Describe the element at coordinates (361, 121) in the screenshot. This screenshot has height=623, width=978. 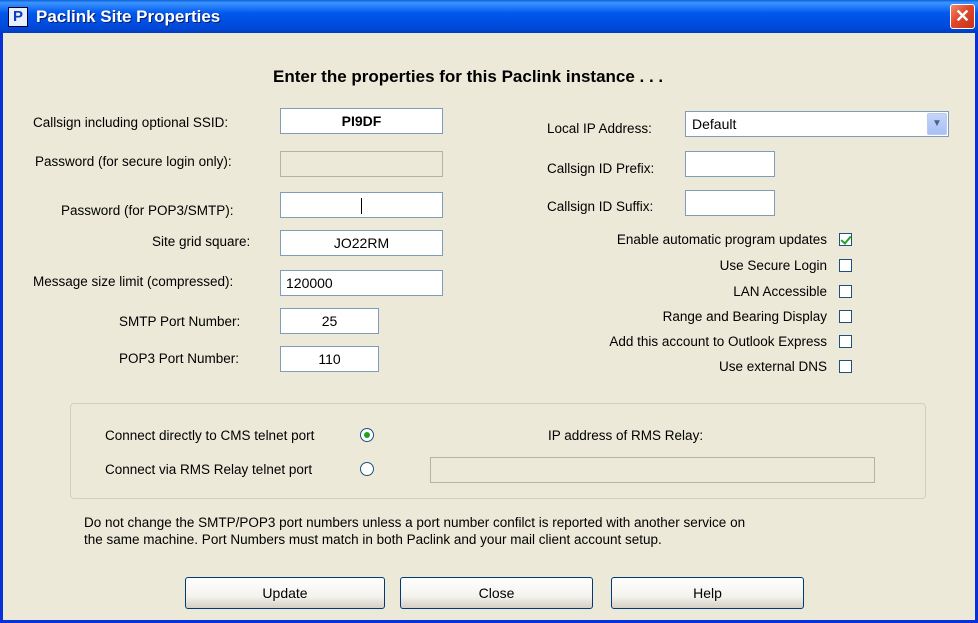
I see `callsign-input: PI9DF` at that location.